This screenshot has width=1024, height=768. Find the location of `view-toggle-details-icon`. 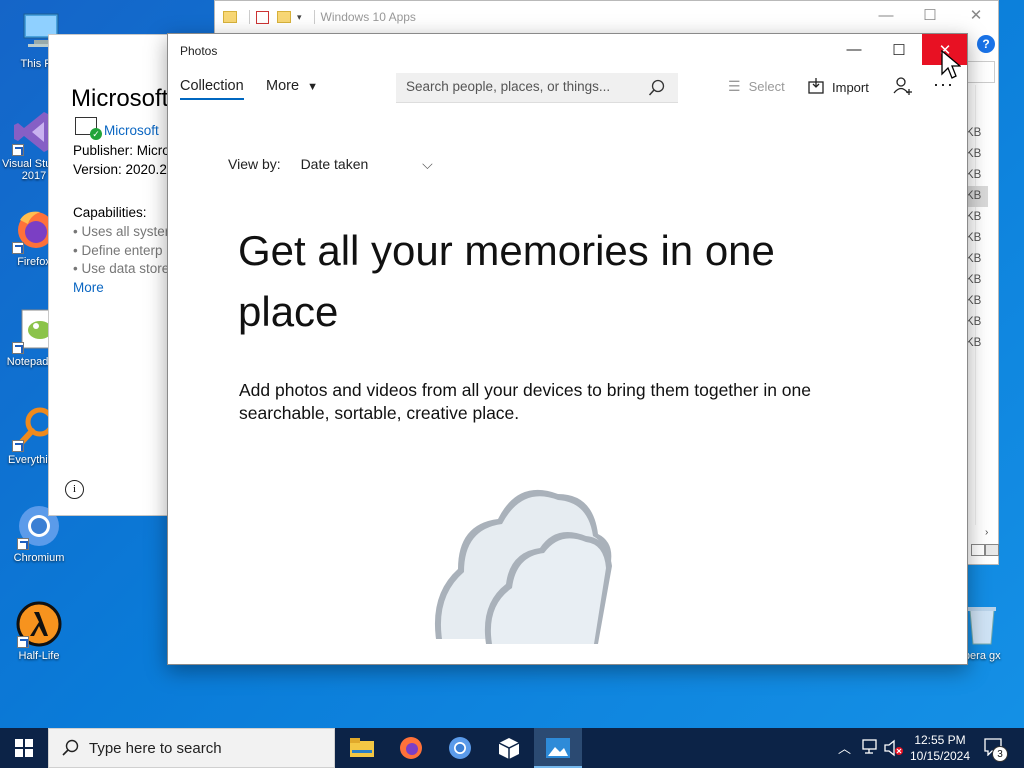

view-toggle-details-icon is located at coordinates (978, 550).